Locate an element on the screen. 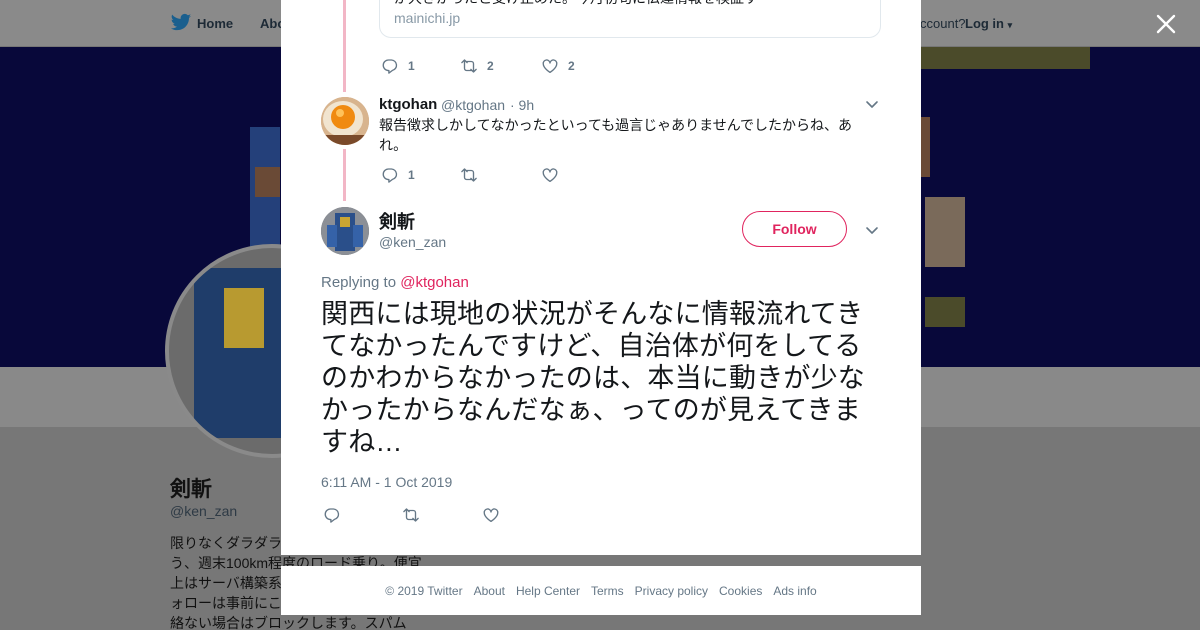 The height and width of the screenshot is (630, 1200). tweet-author-handle: @ktgohan is located at coordinates (473, 105).